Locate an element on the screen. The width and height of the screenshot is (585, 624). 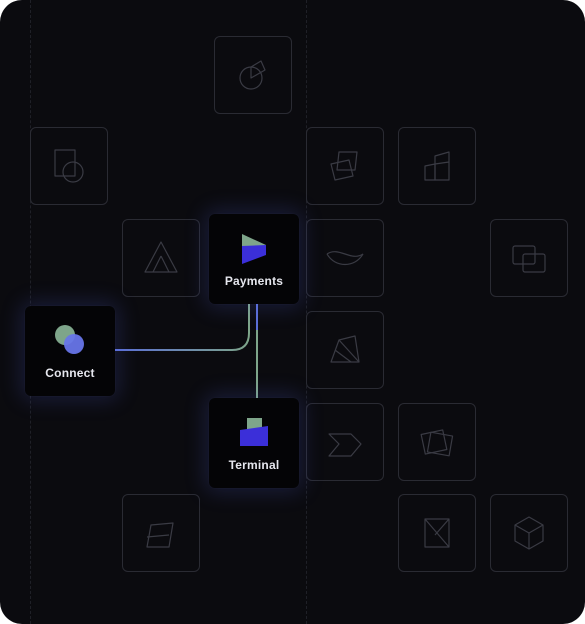
terminal-label: Terminal is located at coordinates (254, 465).